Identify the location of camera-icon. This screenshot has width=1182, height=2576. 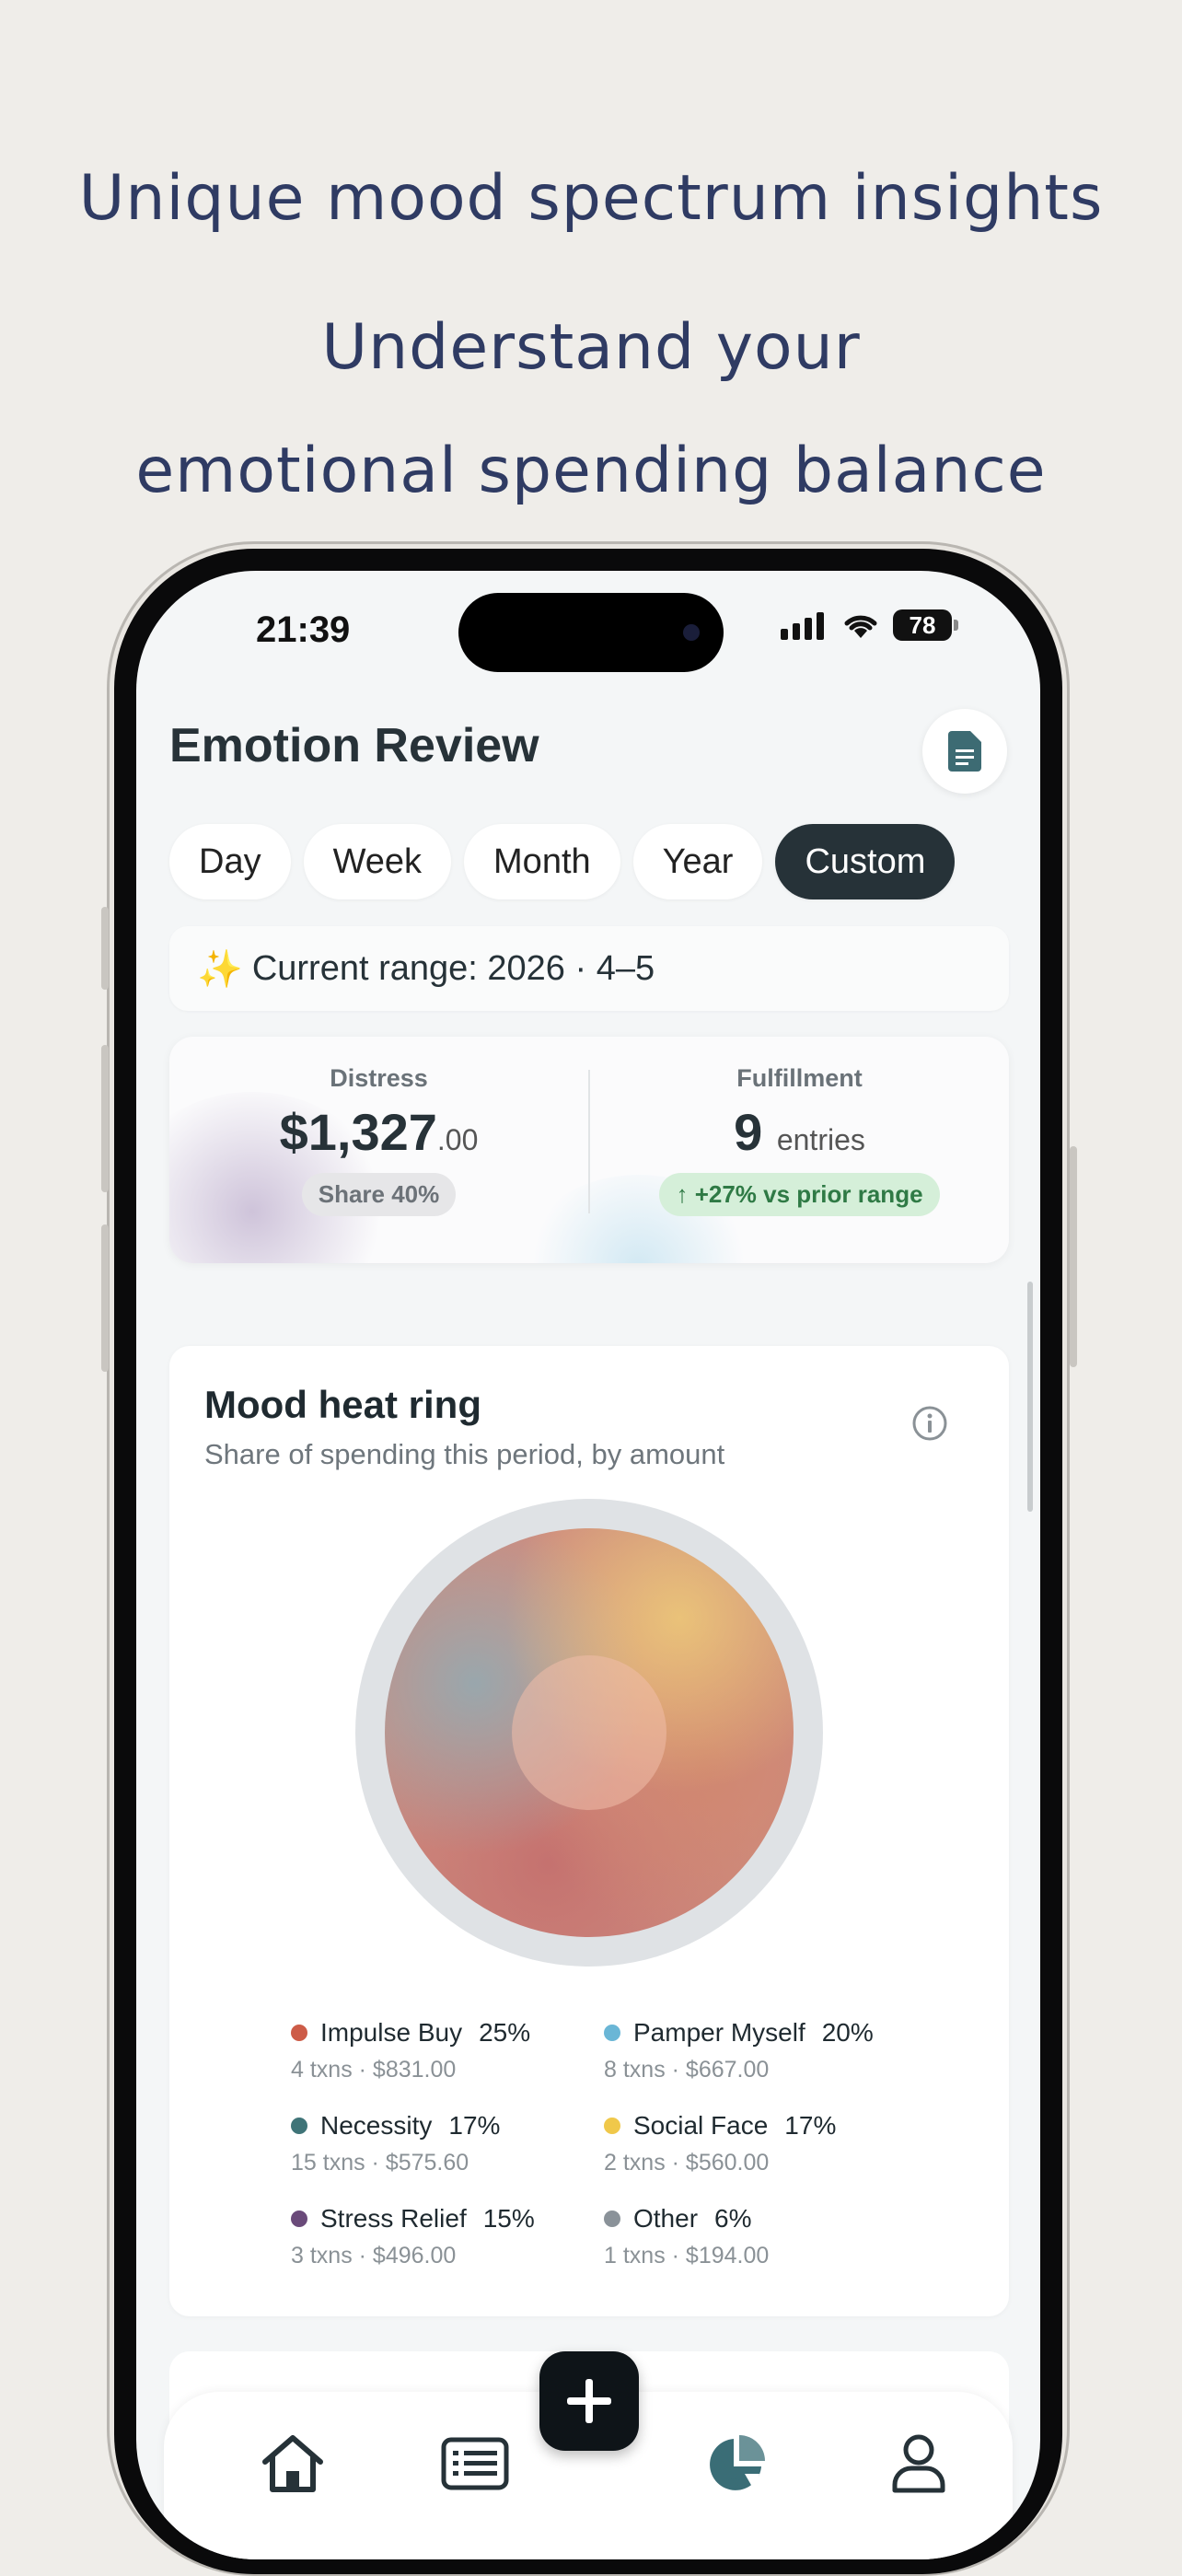
(691, 632).